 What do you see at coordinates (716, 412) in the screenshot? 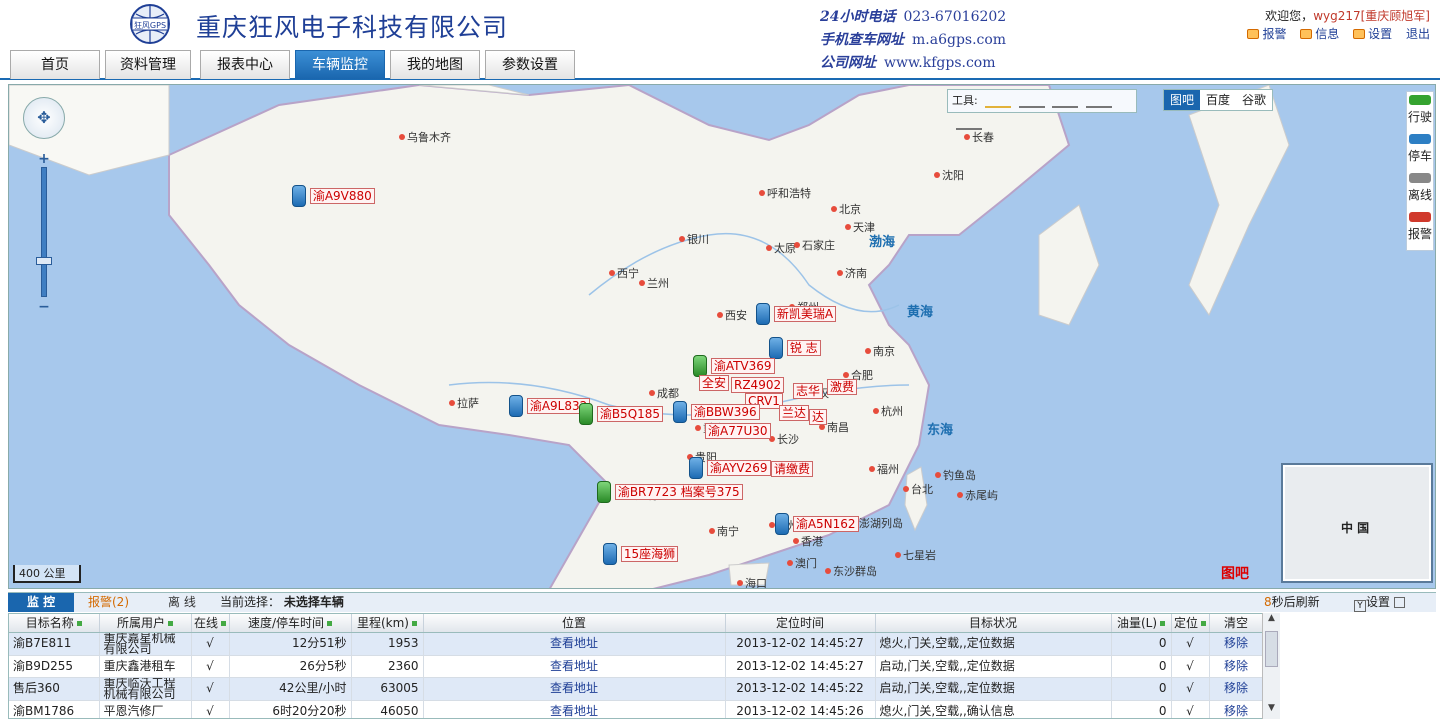
I see `vehicle-marker: 渝BBW396` at bounding box center [716, 412].